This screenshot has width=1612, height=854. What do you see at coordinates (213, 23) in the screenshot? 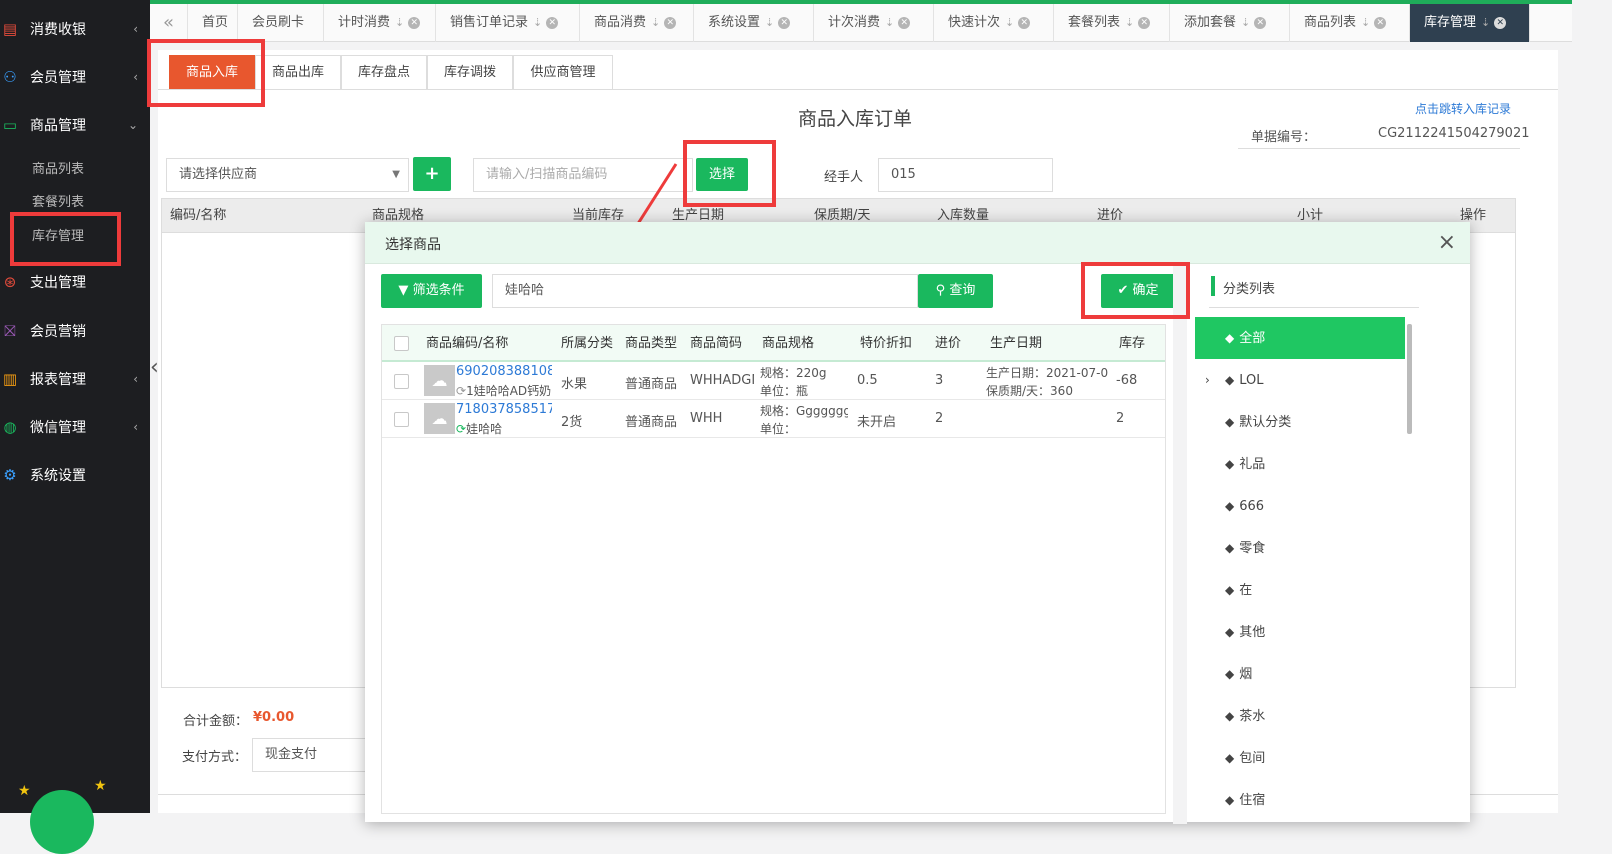
I see `tab-home: 首页` at bounding box center [213, 23].